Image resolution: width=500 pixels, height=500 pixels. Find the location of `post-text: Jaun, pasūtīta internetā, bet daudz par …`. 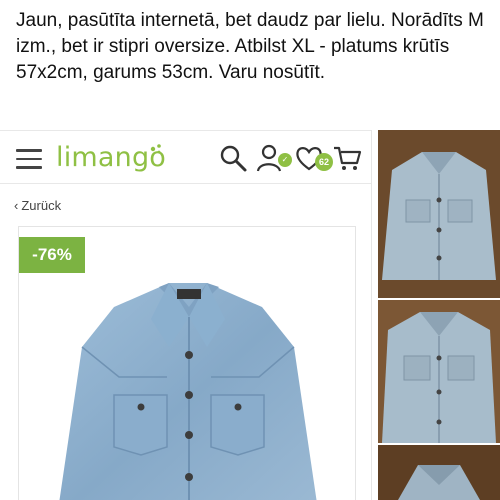

post-text: Jaun, pasūtīta internetā, bet daudz par … is located at coordinates (250, 46).